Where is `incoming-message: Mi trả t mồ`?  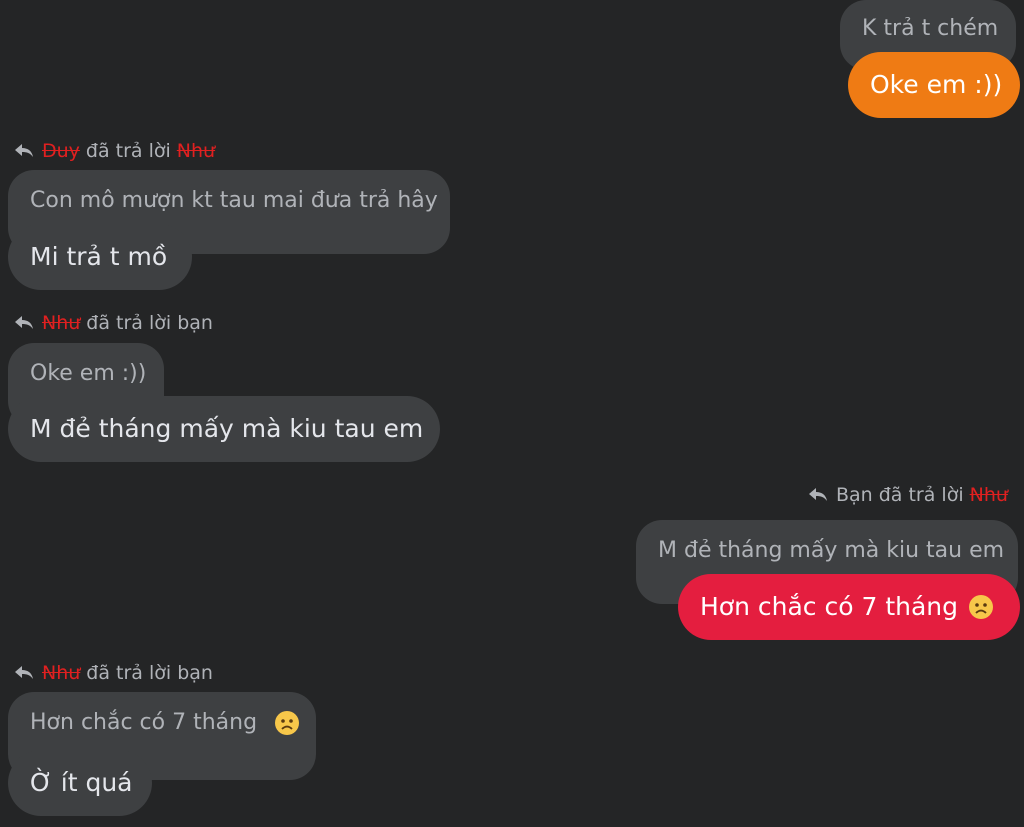 incoming-message: Mi trả t mồ is located at coordinates (100, 257).